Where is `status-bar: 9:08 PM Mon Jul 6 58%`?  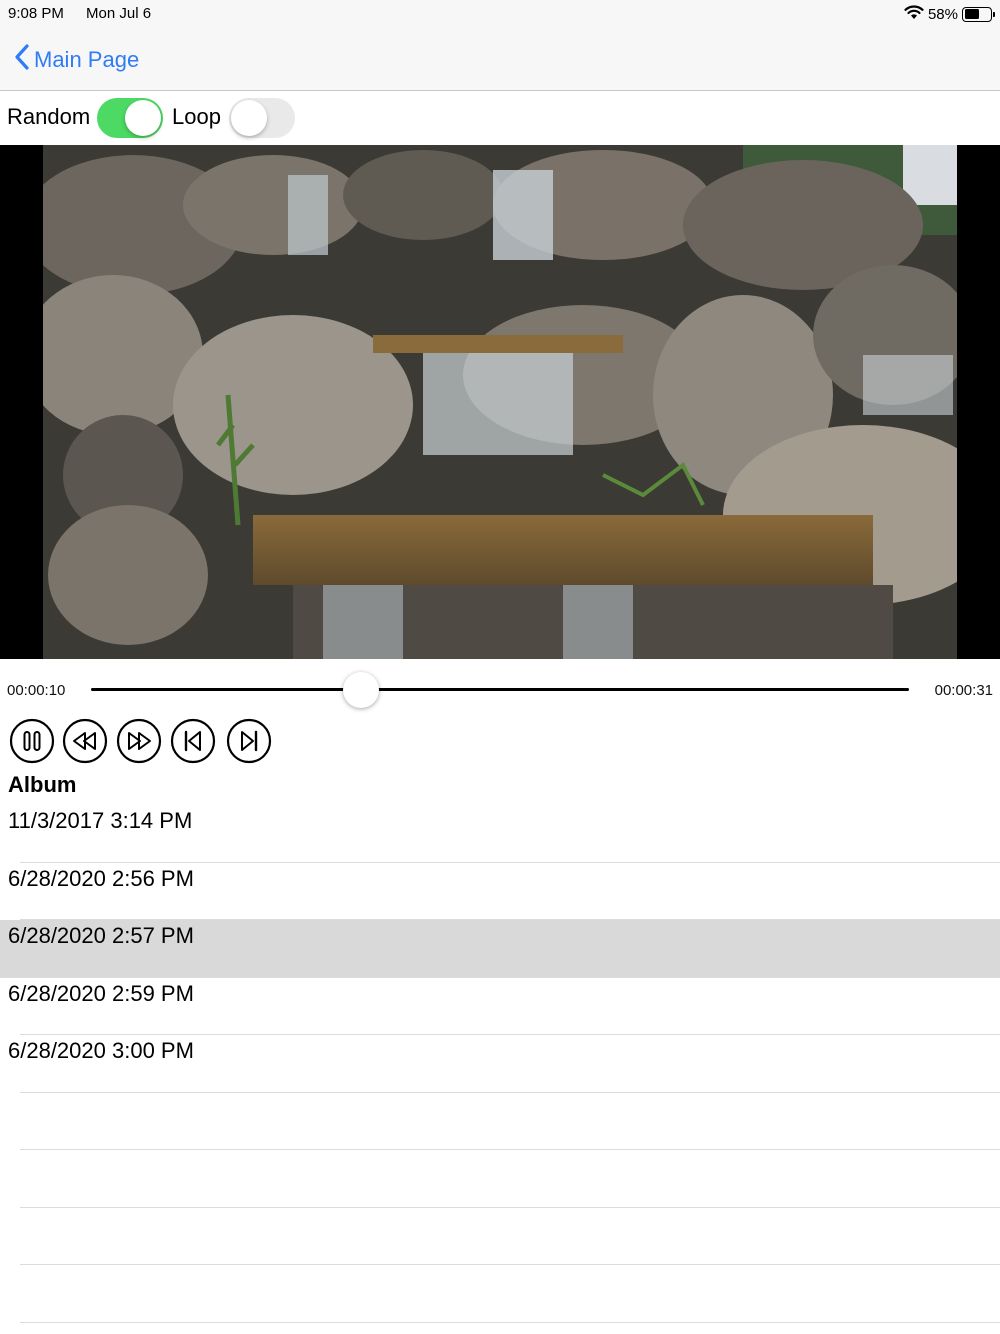 status-bar: 9:08 PM Mon Jul 6 58% is located at coordinates (500, 14).